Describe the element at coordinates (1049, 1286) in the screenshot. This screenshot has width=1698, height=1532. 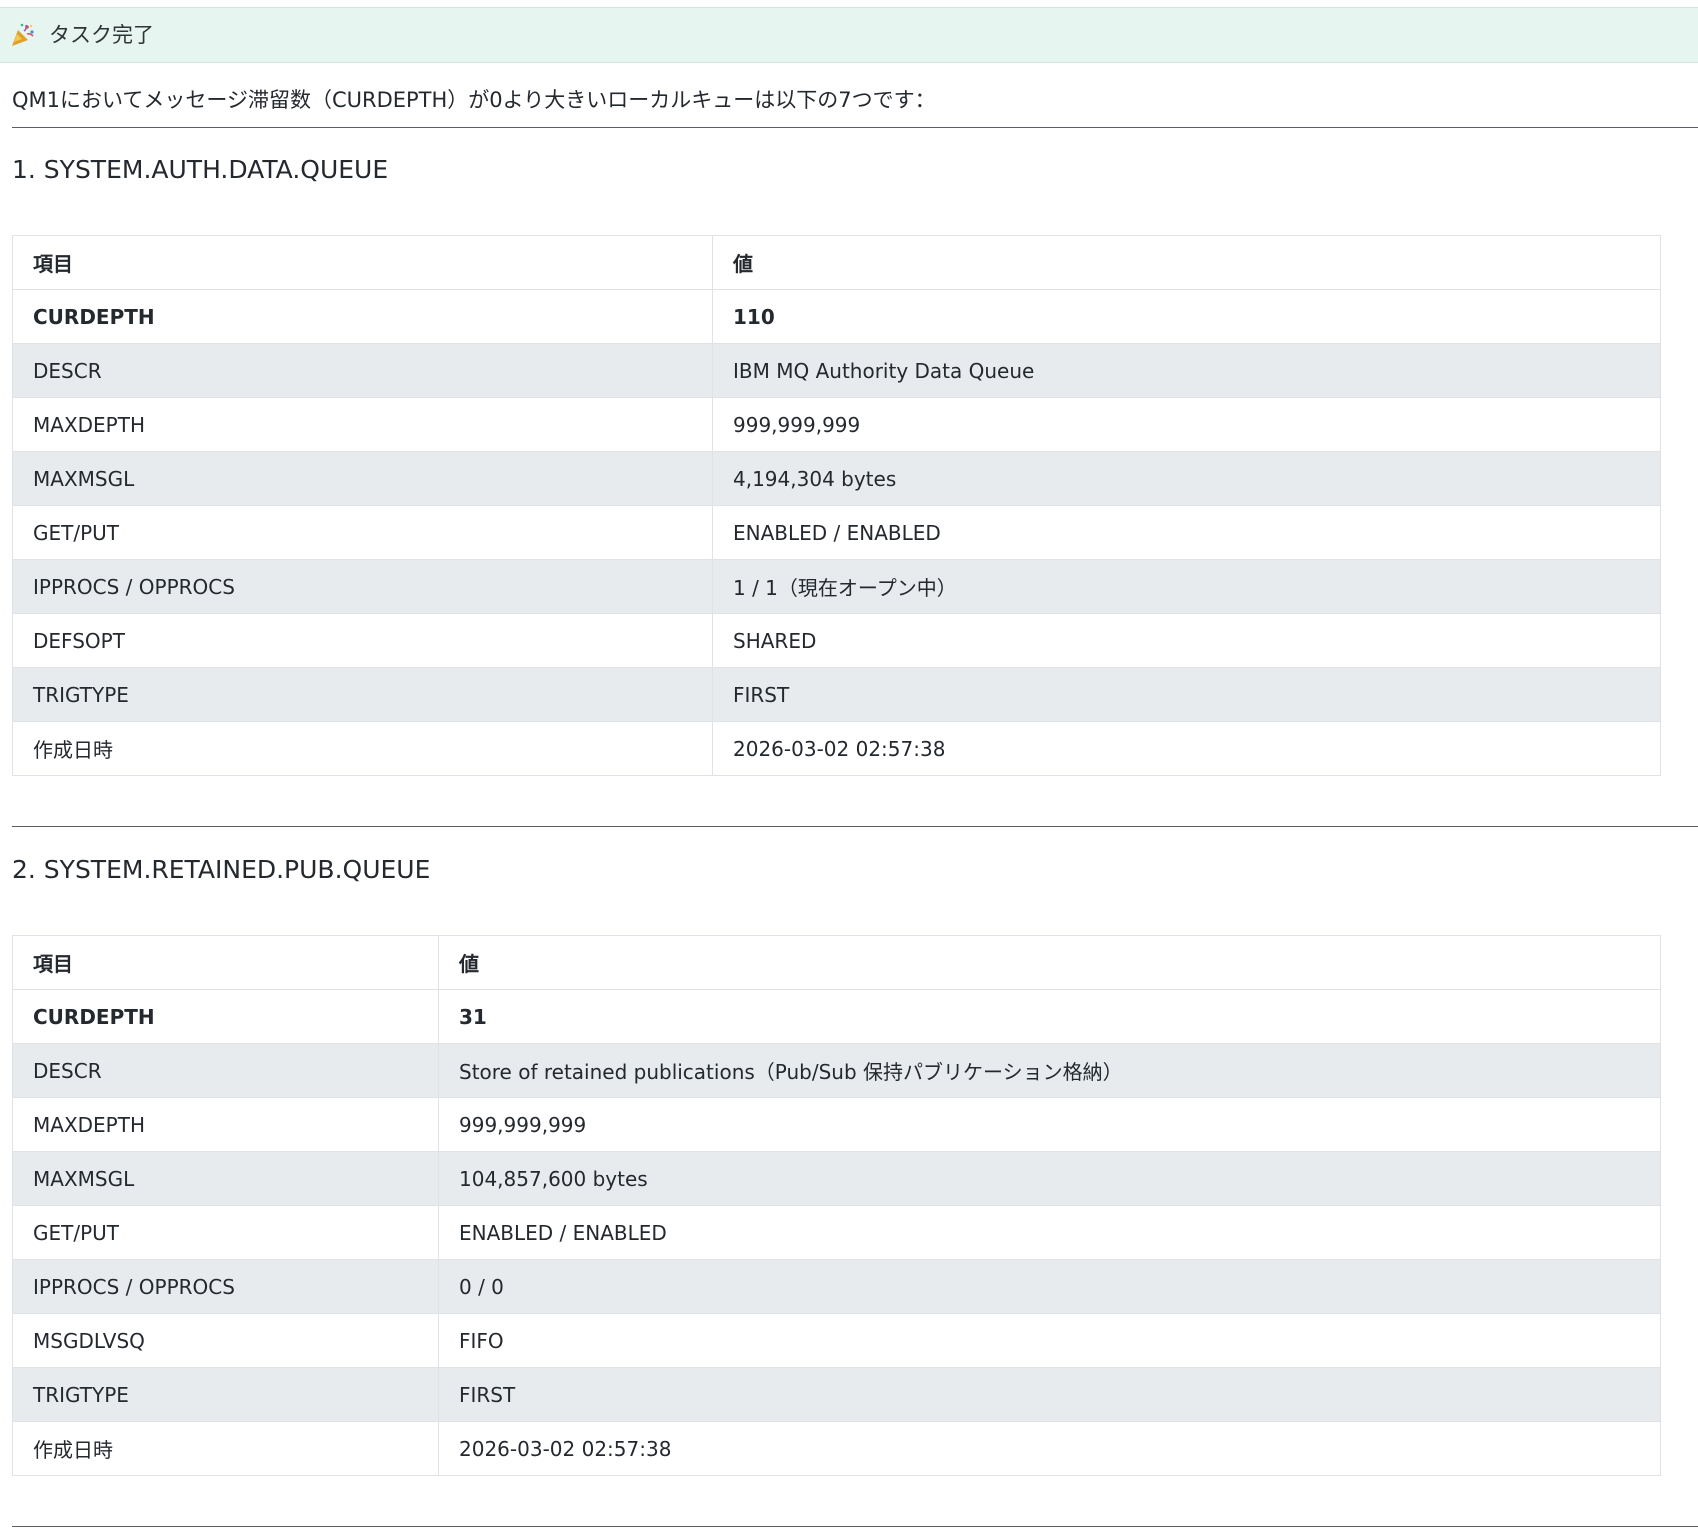
I see `row-value: 0 / 0` at that location.